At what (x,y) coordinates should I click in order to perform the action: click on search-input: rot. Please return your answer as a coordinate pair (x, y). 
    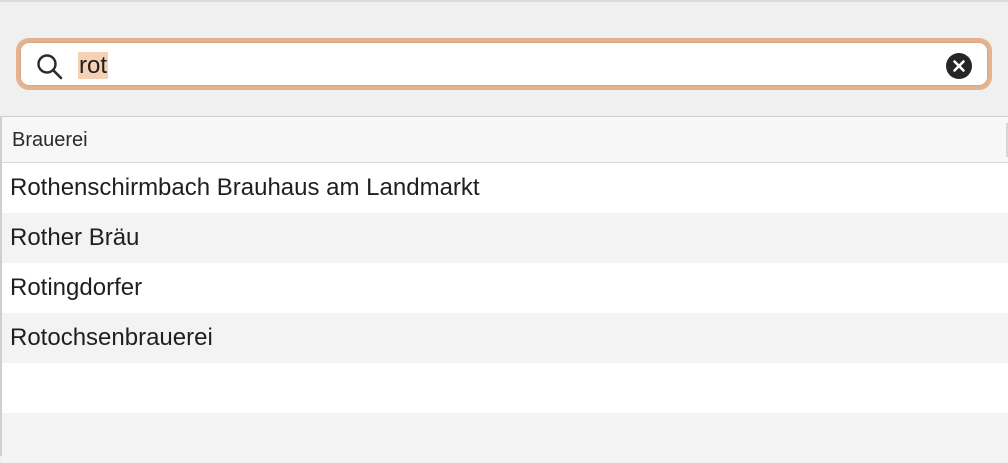
    Looking at the image, I should click on (93, 66).